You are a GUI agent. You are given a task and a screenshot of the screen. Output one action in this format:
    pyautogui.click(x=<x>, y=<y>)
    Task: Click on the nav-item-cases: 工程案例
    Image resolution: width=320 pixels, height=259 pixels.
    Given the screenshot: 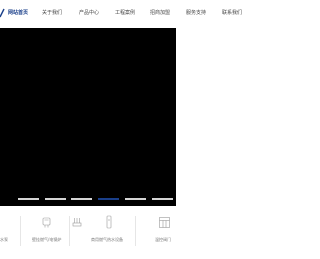 What is the action you would take?
    pyautogui.click(x=125, y=13)
    